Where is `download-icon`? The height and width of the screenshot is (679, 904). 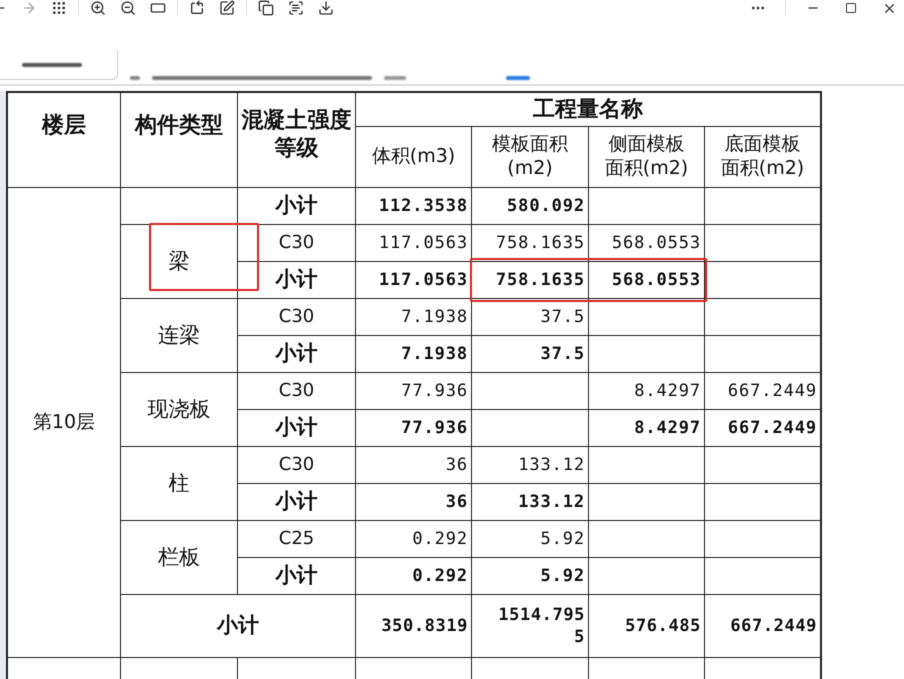 download-icon is located at coordinates (326, 8).